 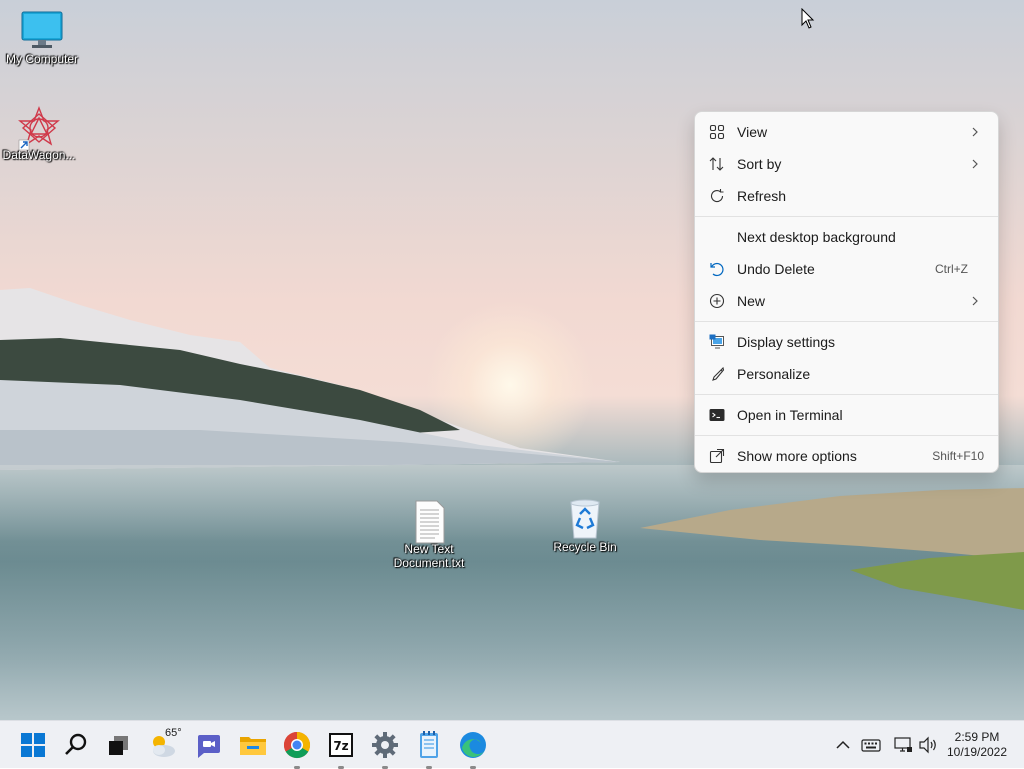 What do you see at coordinates (717, 301) in the screenshot?
I see `plus-circle-icon` at bounding box center [717, 301].